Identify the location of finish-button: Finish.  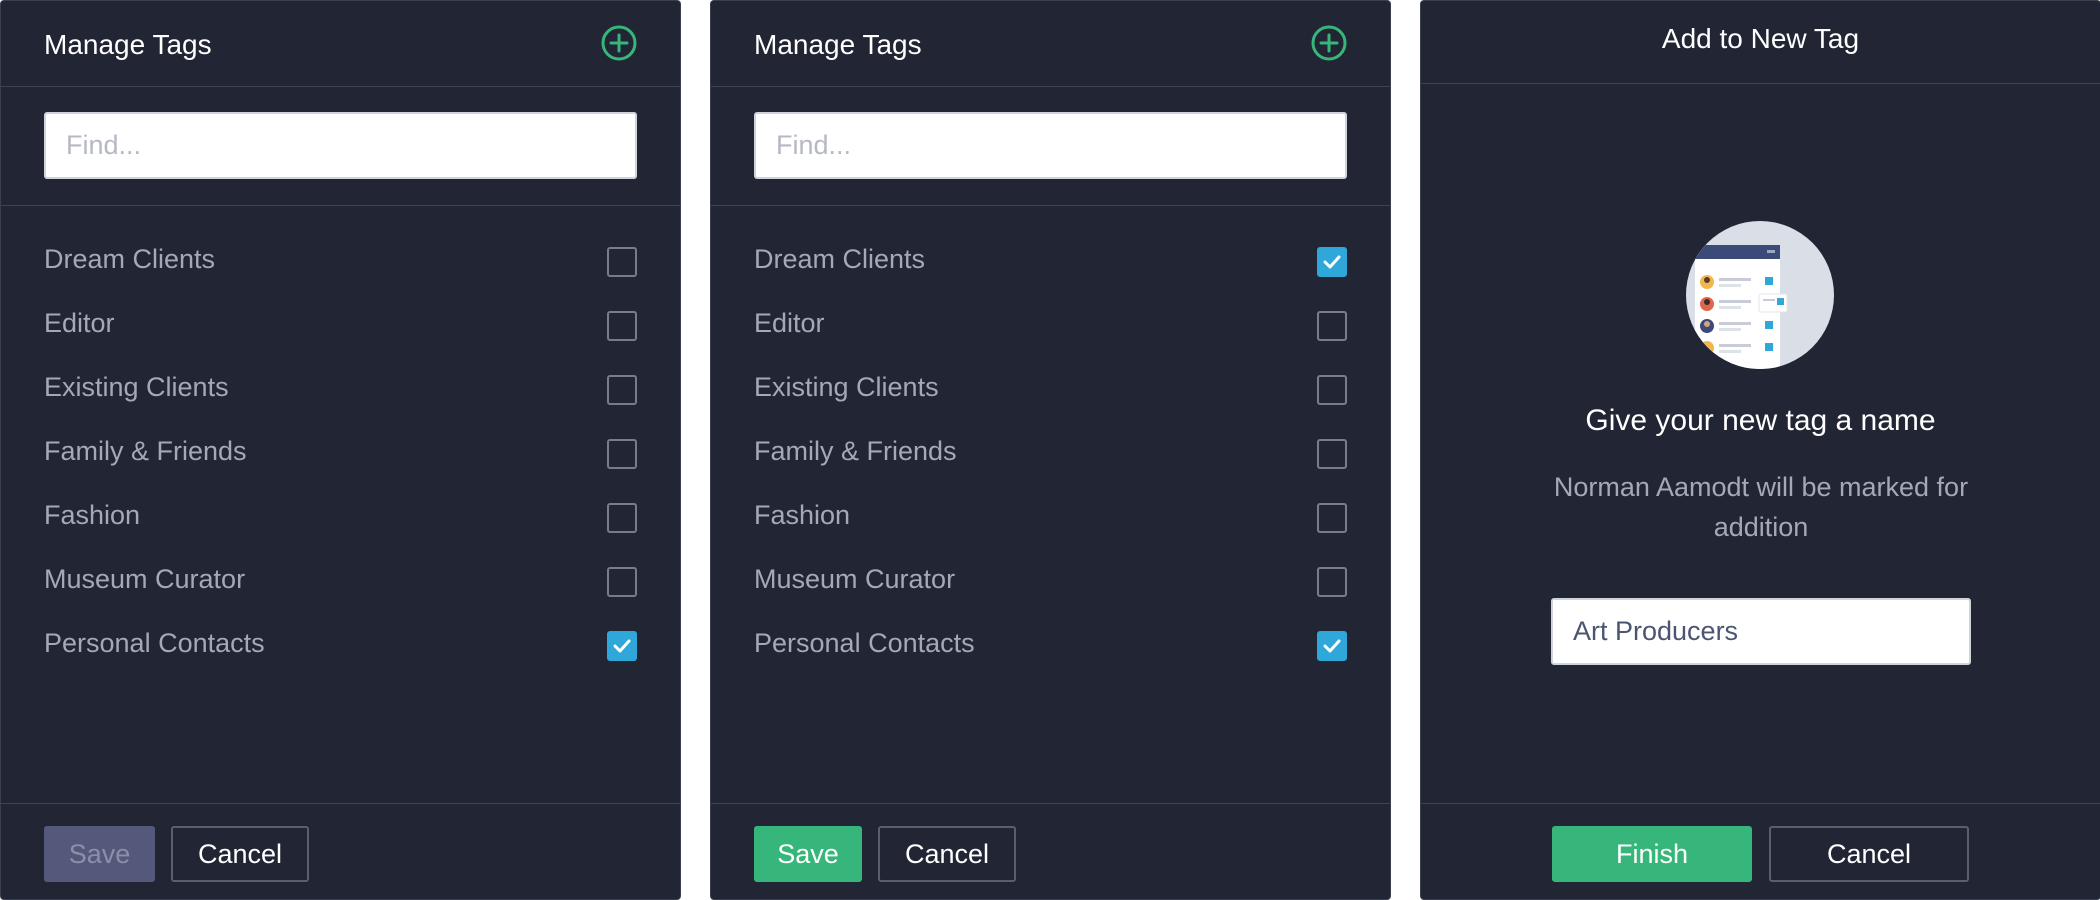
(1652, 854).